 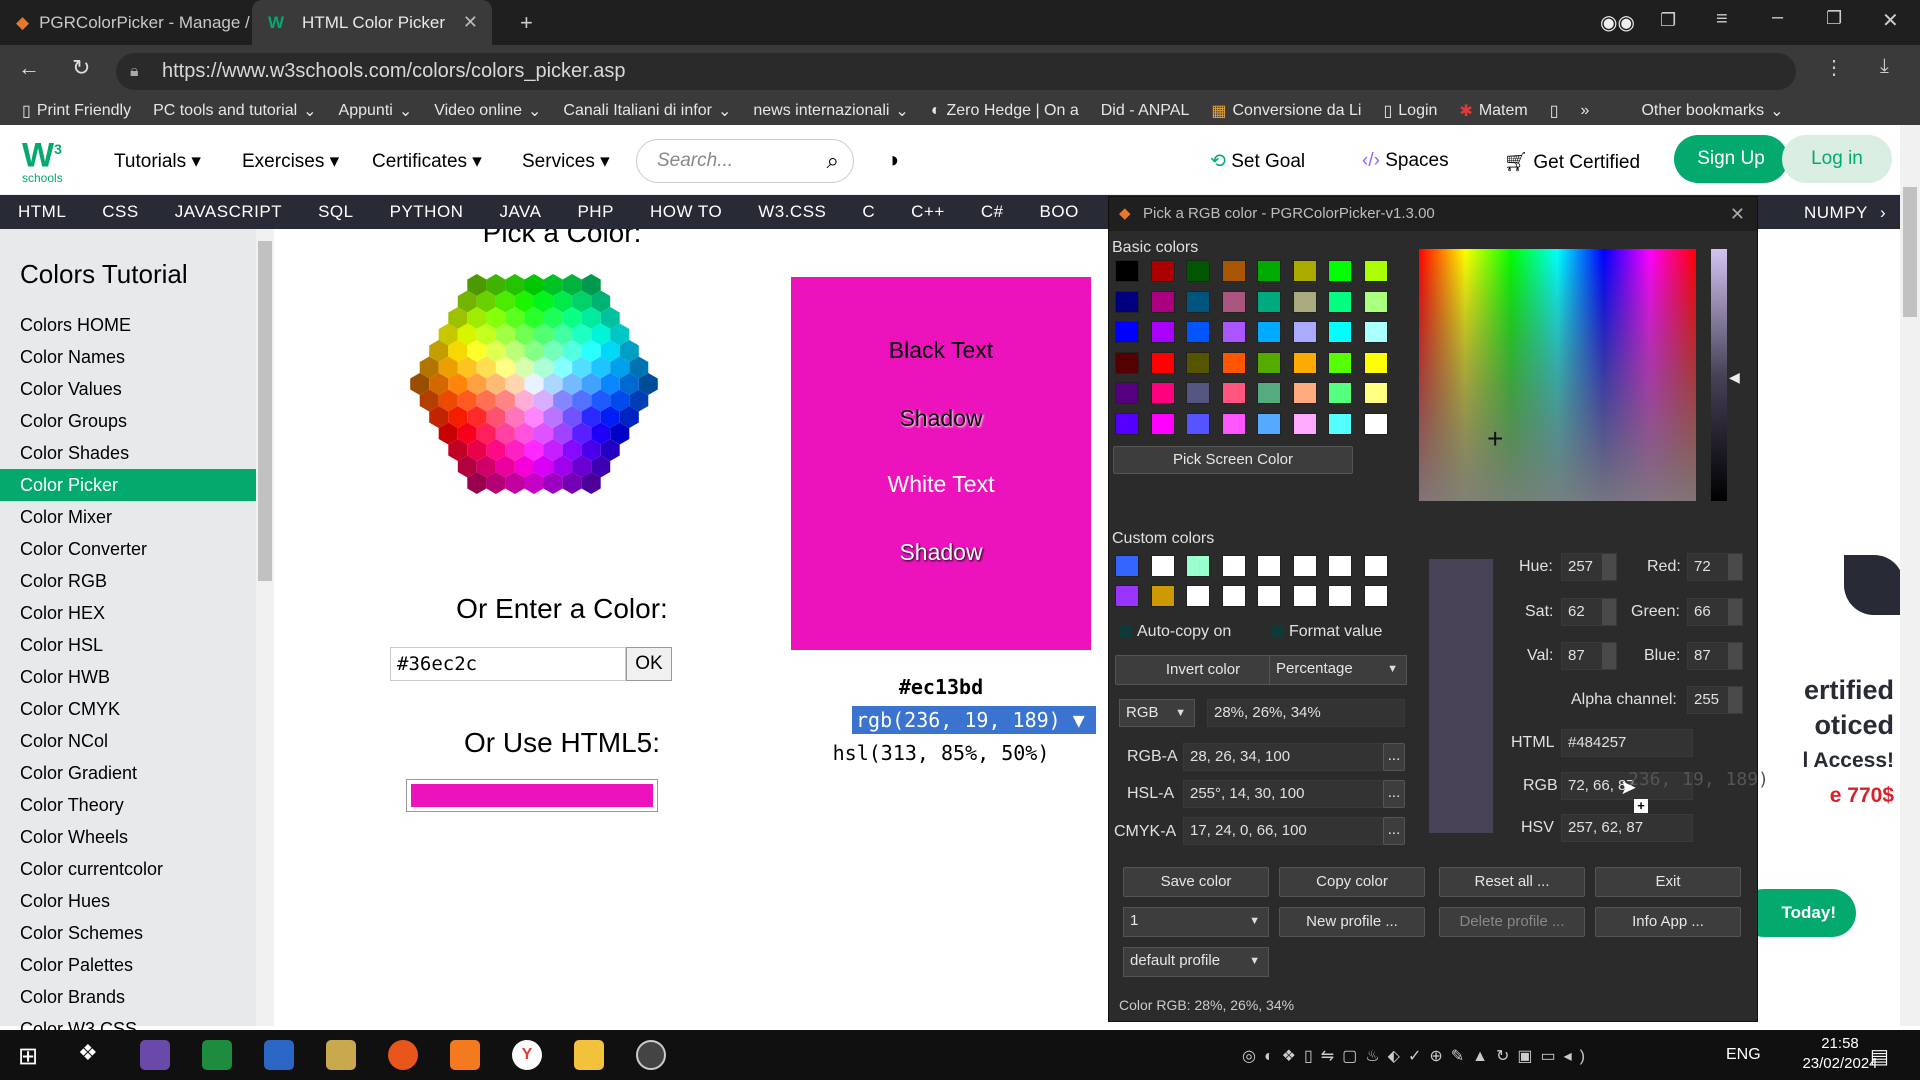 What do you see at coordinates (128, 421) in the screenshot?
I see `sidebar-item: Color Groups` at bounding box center [128, 421].